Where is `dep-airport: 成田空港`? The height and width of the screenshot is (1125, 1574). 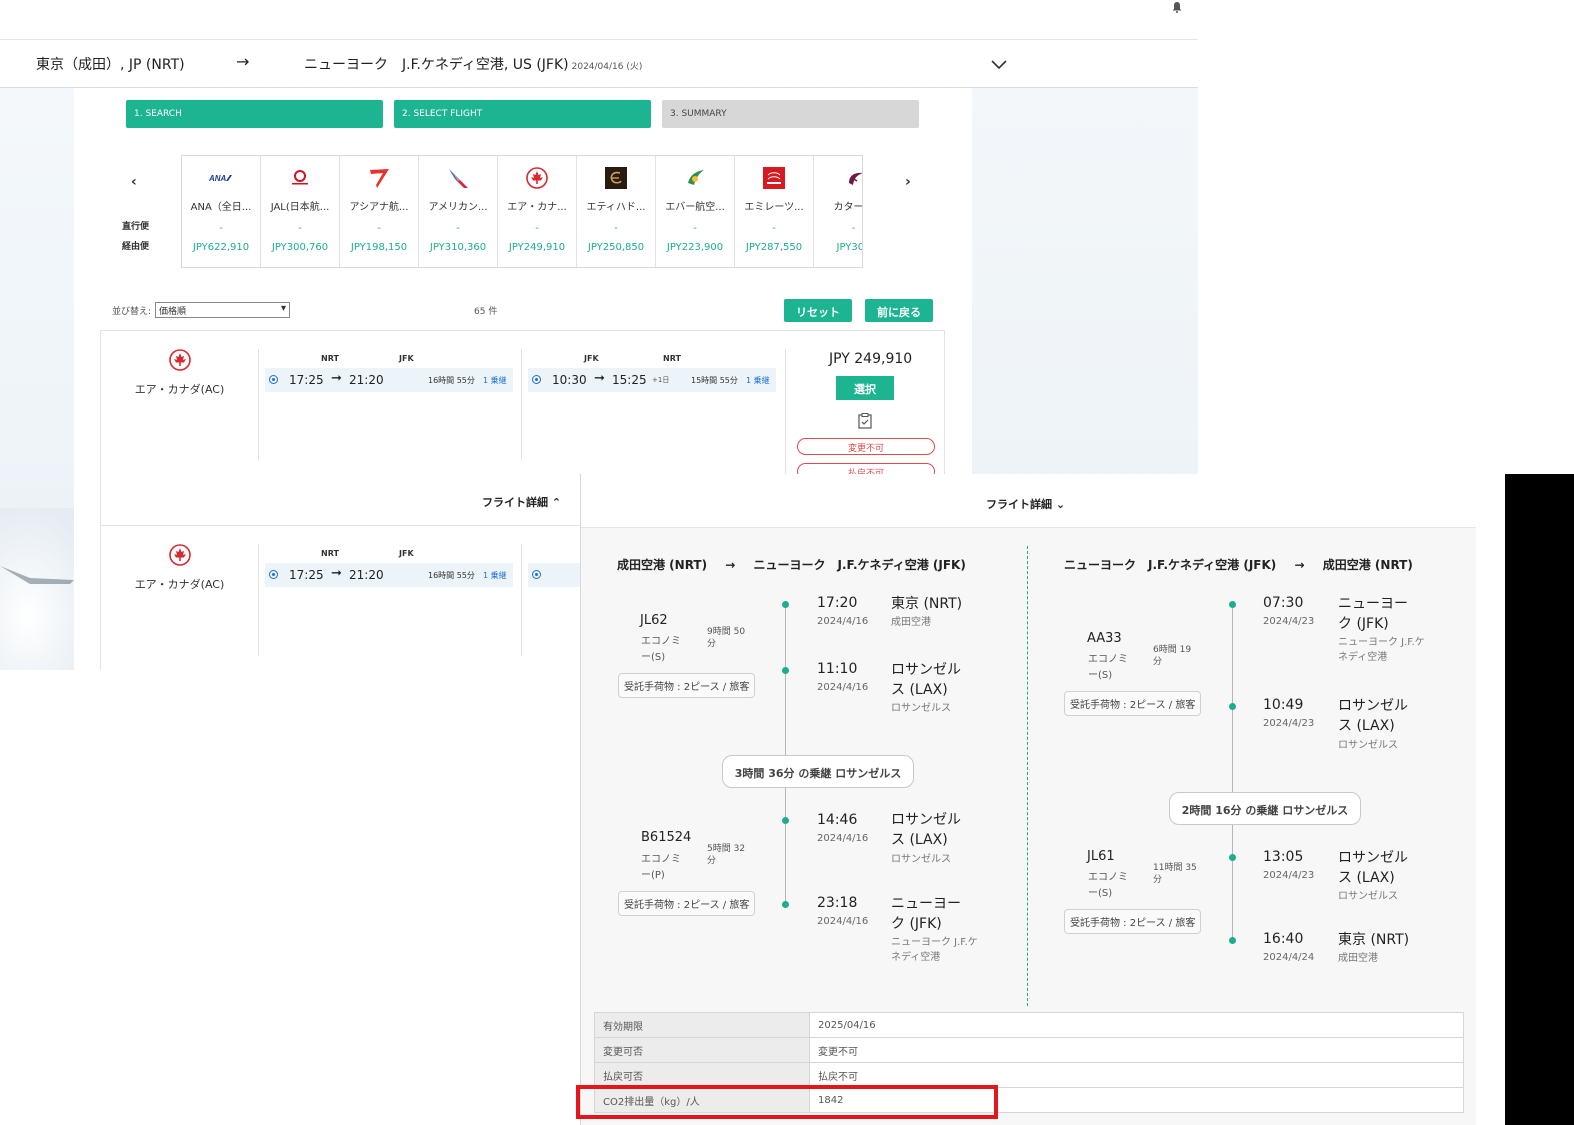 dep-airport: 成田空港 is located at coordinates (911, 622).